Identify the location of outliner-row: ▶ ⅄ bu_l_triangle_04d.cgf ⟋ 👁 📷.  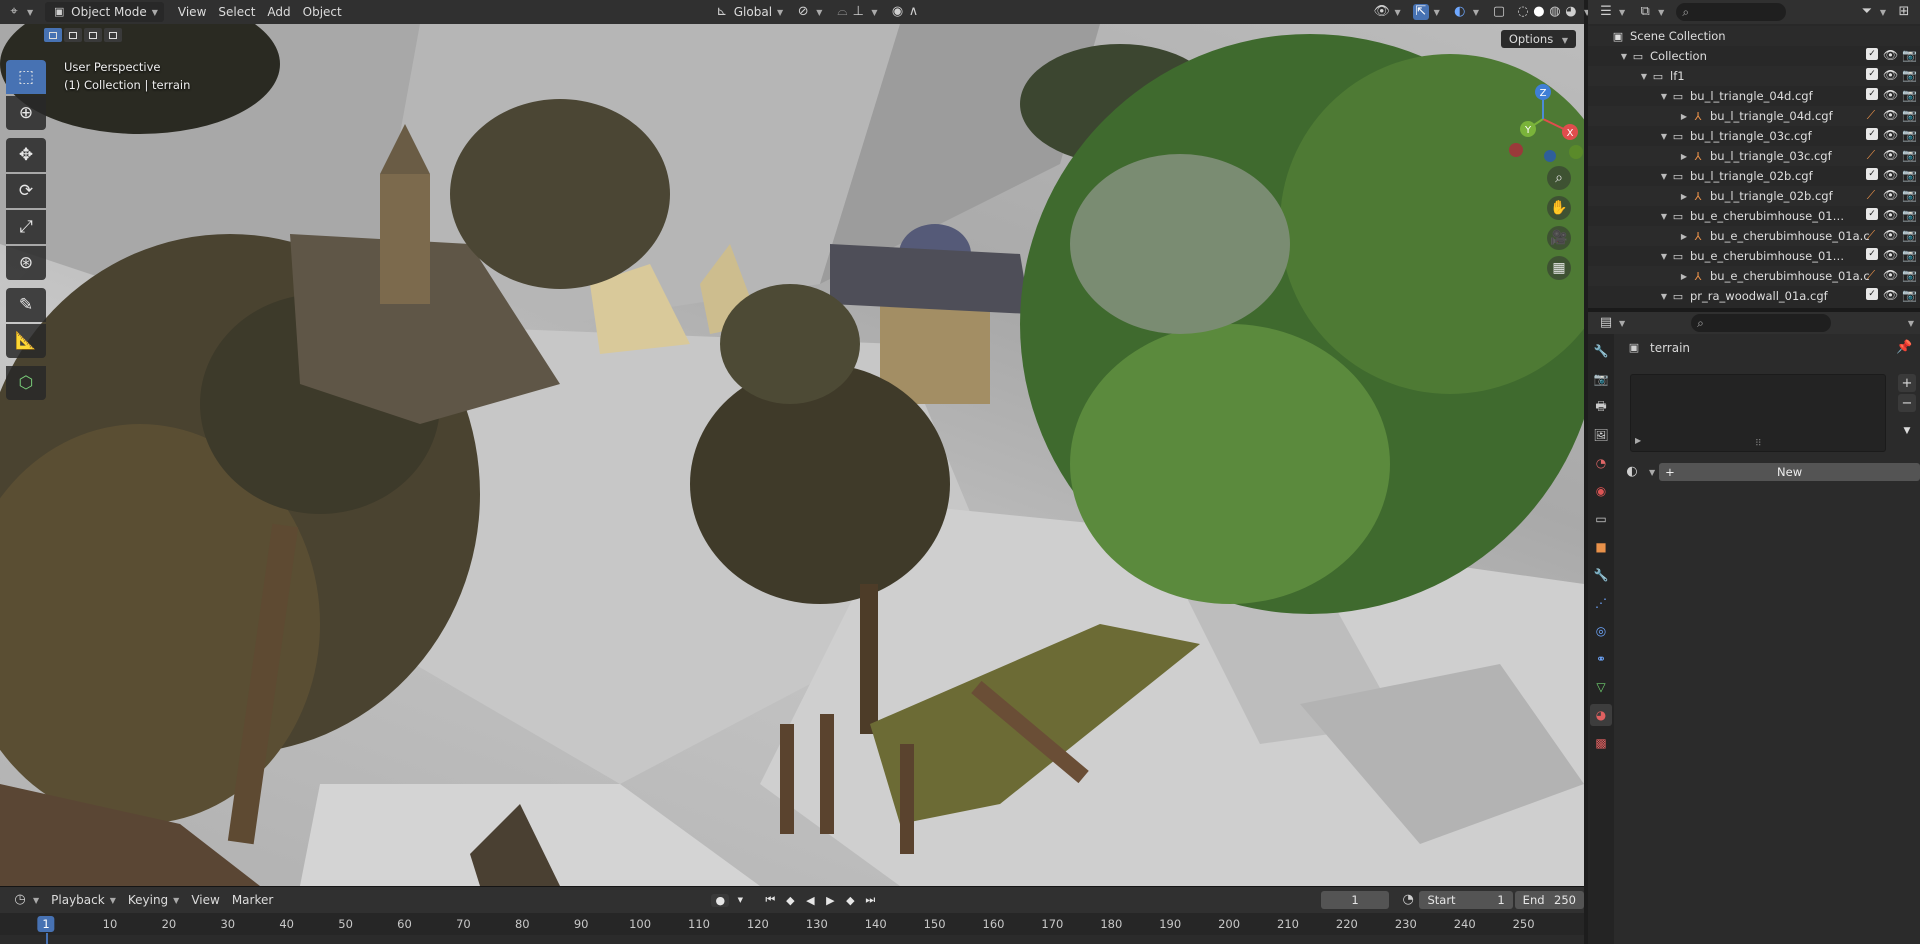
(1754, 116).